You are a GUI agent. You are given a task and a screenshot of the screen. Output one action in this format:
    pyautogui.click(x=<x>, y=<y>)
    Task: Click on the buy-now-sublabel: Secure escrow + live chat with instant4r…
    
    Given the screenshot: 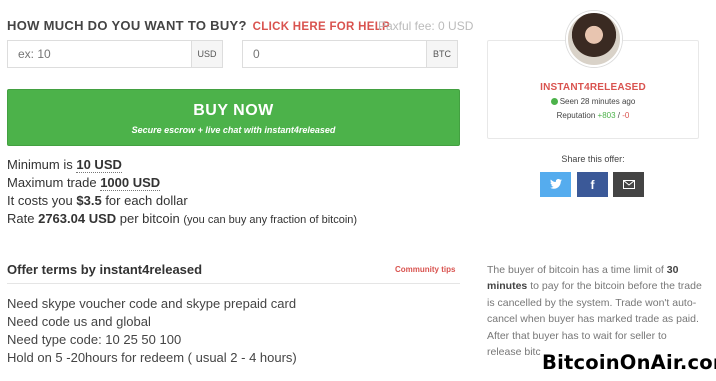 What is the action you would take?
    pyautogui.click(x=233, y=130)
    